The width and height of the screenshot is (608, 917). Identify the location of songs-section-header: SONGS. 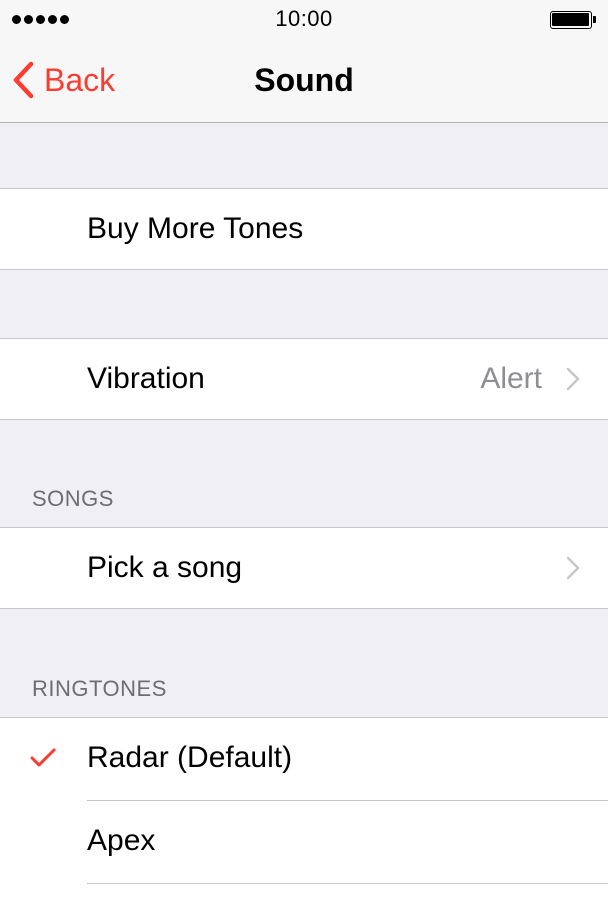
(73, 498).